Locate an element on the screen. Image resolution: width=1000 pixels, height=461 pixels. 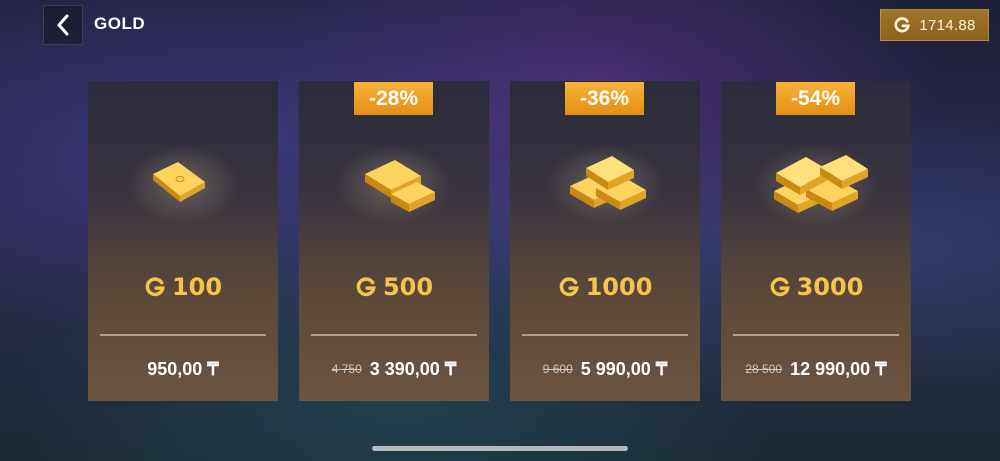
back-button is located at coordinates (63, 25).